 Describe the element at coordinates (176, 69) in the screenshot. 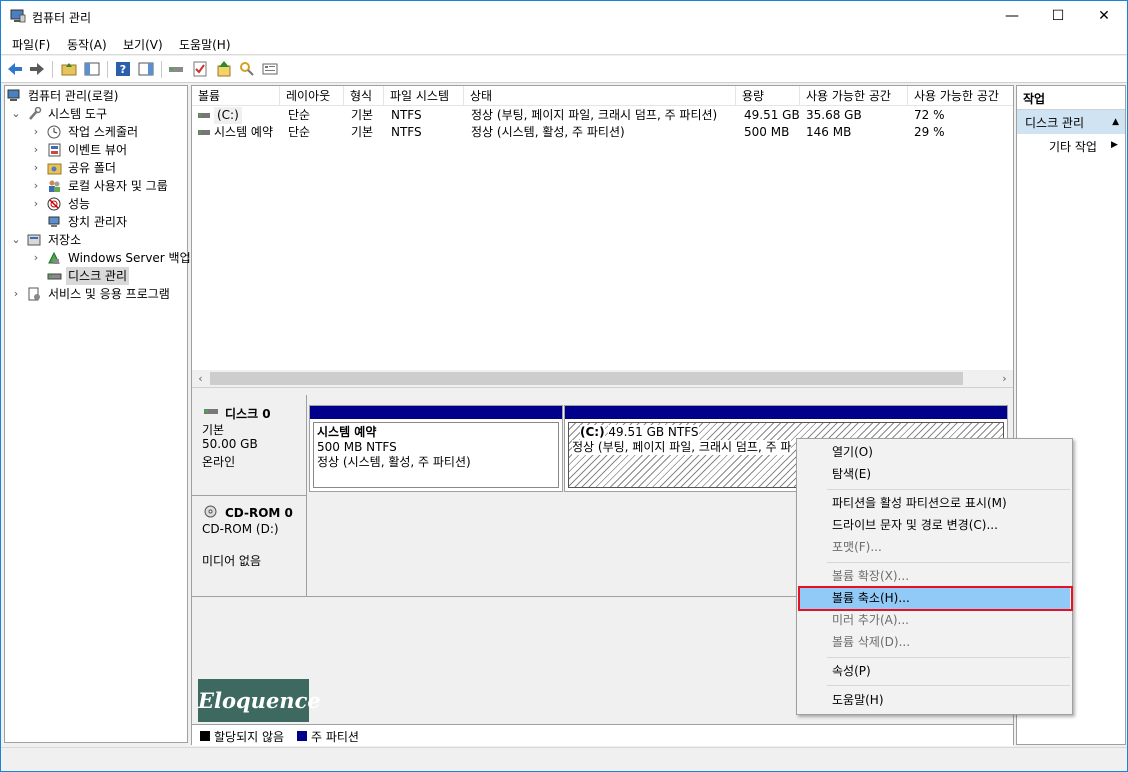

I see `connect-drive-icon` at that location.